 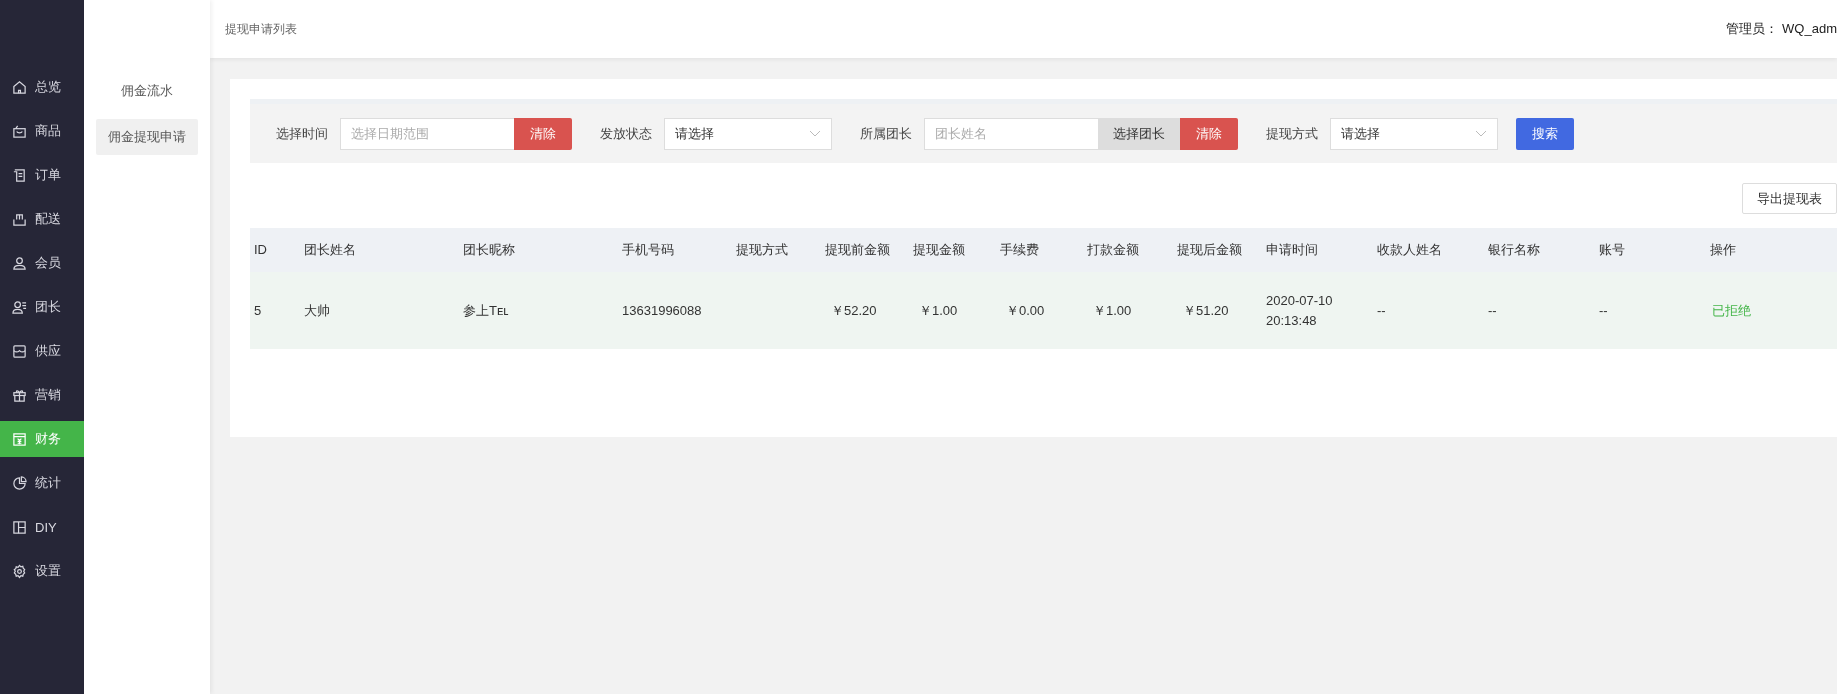 What do you see at coordinates (302, 133) in the screenshot?
I see `filter-label: 选择时间` at bounding box center [302, 133].